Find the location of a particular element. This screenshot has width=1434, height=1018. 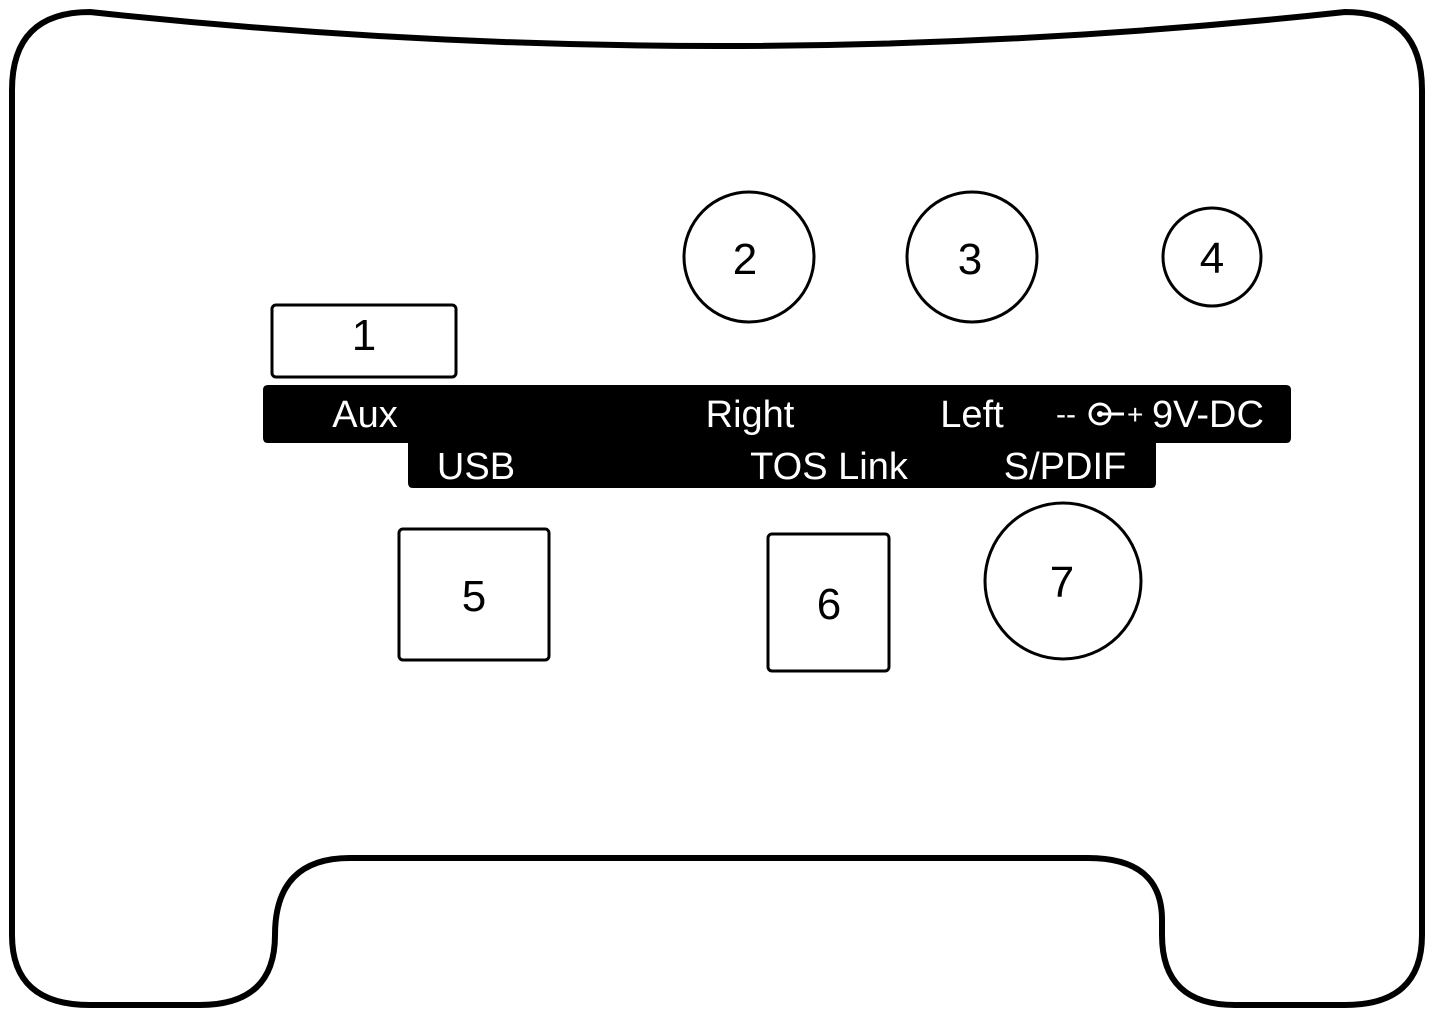

right-label: Right is located at coordinates (750, 415).